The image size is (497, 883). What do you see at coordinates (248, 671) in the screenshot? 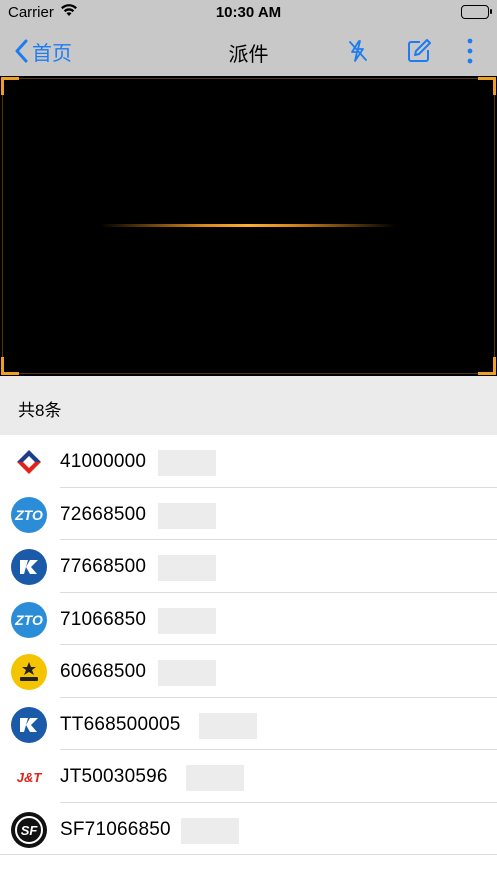
I see `list-item: 60668500` at bounding box center [248, 671].